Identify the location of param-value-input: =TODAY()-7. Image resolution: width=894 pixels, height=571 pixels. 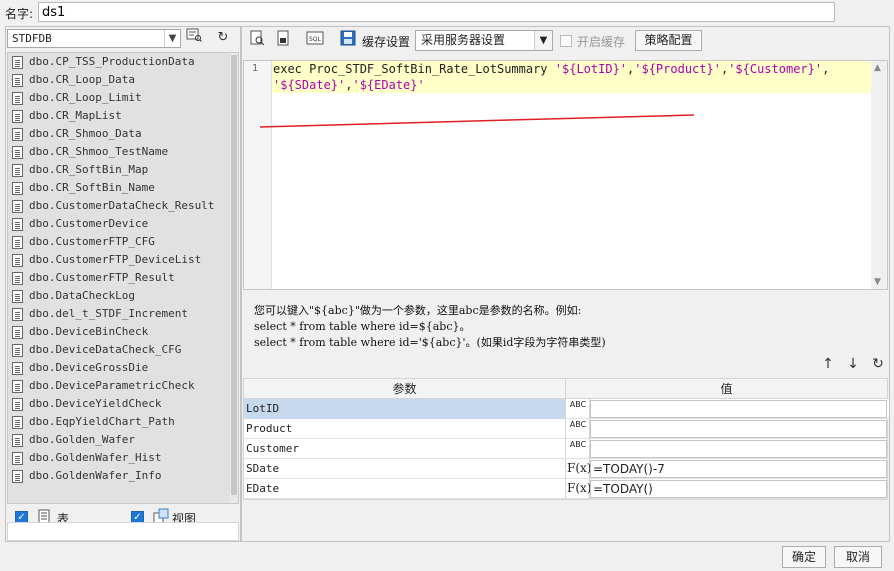
(738, 469).